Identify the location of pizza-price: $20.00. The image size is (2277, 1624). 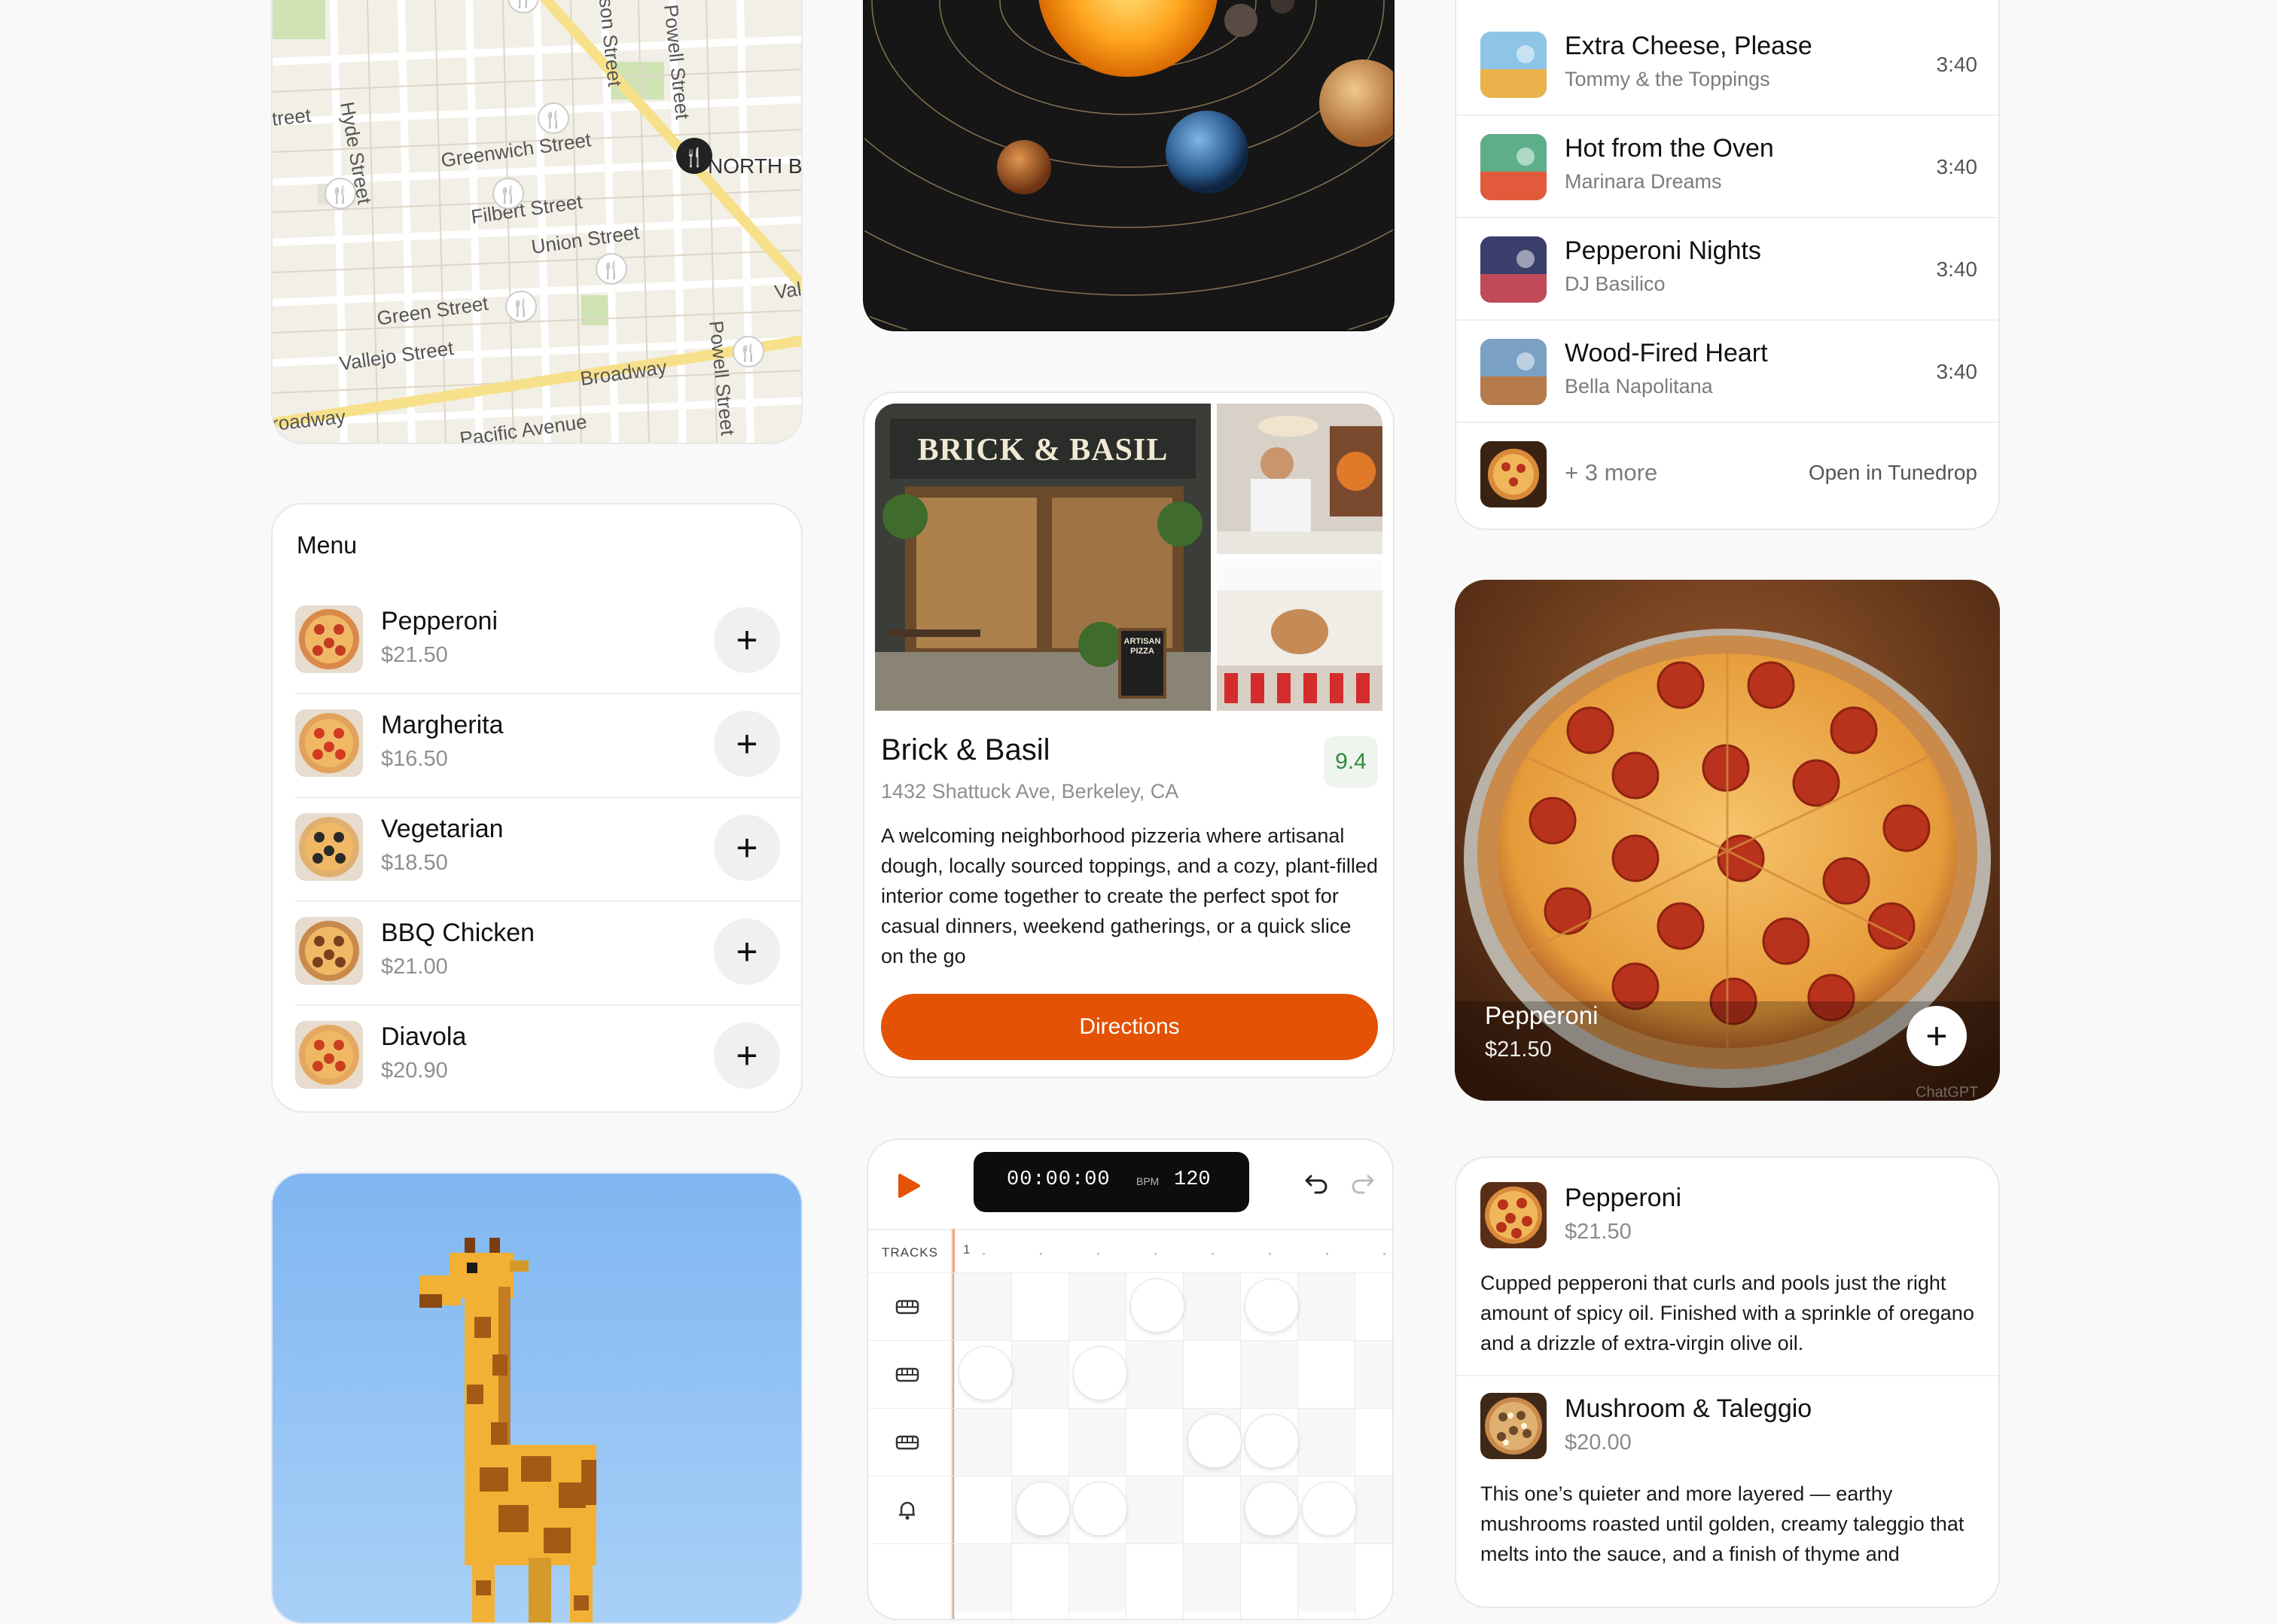
(1598, 1443).